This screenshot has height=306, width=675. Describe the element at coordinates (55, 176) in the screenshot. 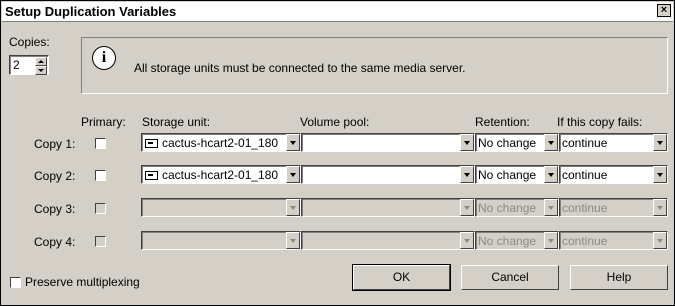

I see `row-label: Copy 2:` at that location.